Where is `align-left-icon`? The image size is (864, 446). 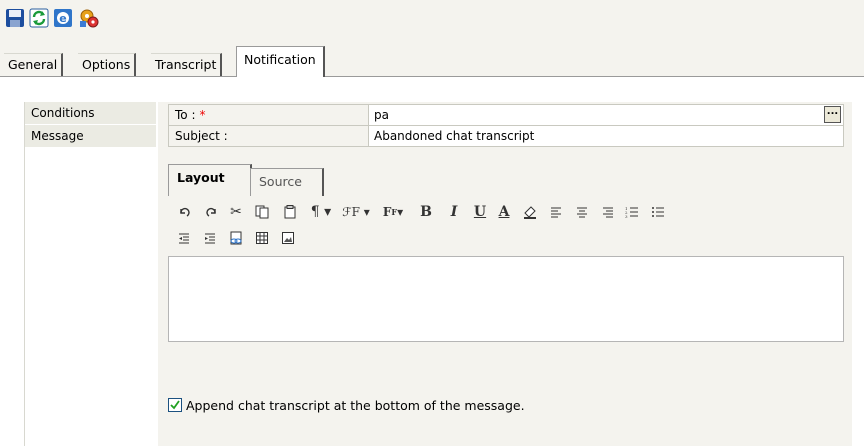 align-left-icon is located at coordinates (556, 212).